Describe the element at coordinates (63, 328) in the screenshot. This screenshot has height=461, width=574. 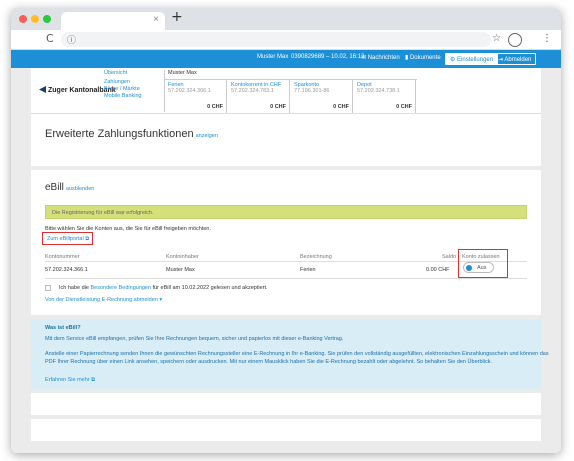
I see `info-title: Was ist eBill?` at that location.